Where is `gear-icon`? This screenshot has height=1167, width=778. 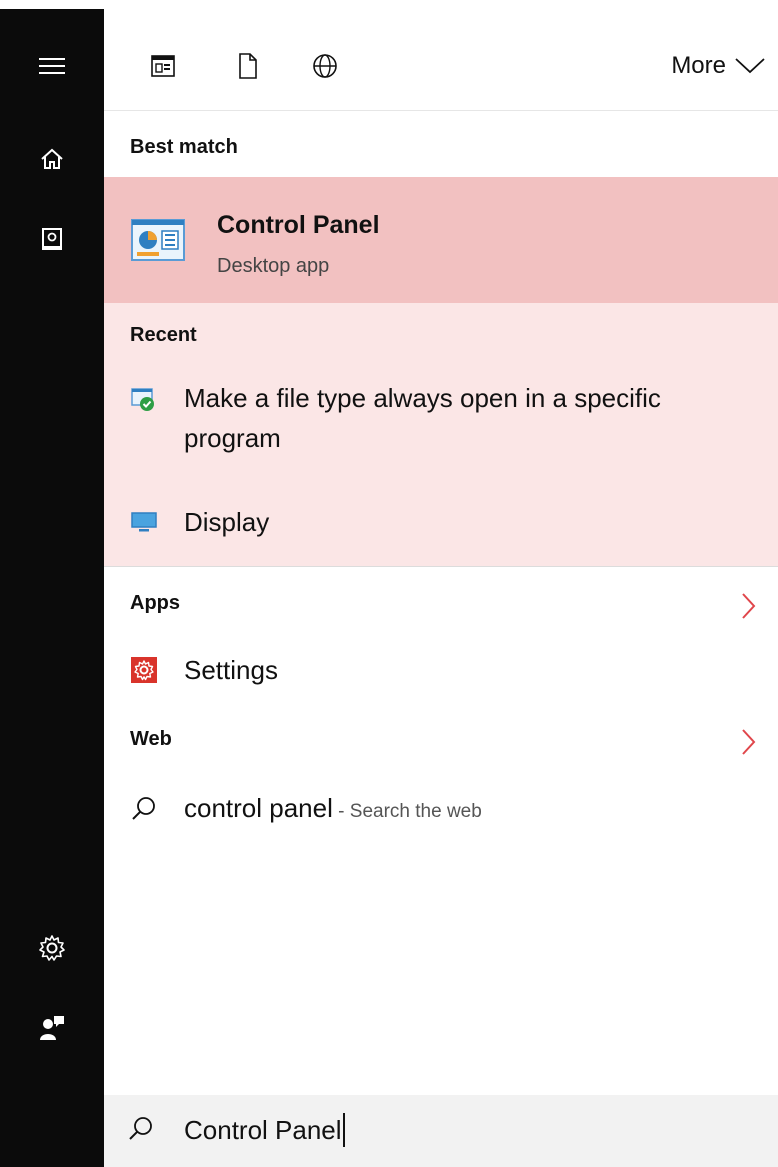
gear-icon is located at coordinates (52, 948).